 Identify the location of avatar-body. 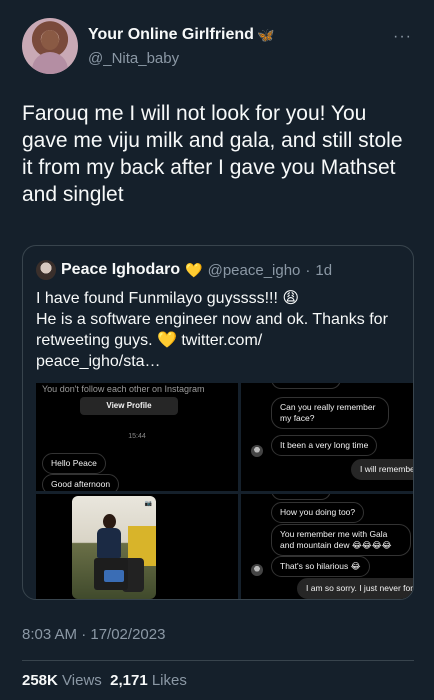
(50, 63).